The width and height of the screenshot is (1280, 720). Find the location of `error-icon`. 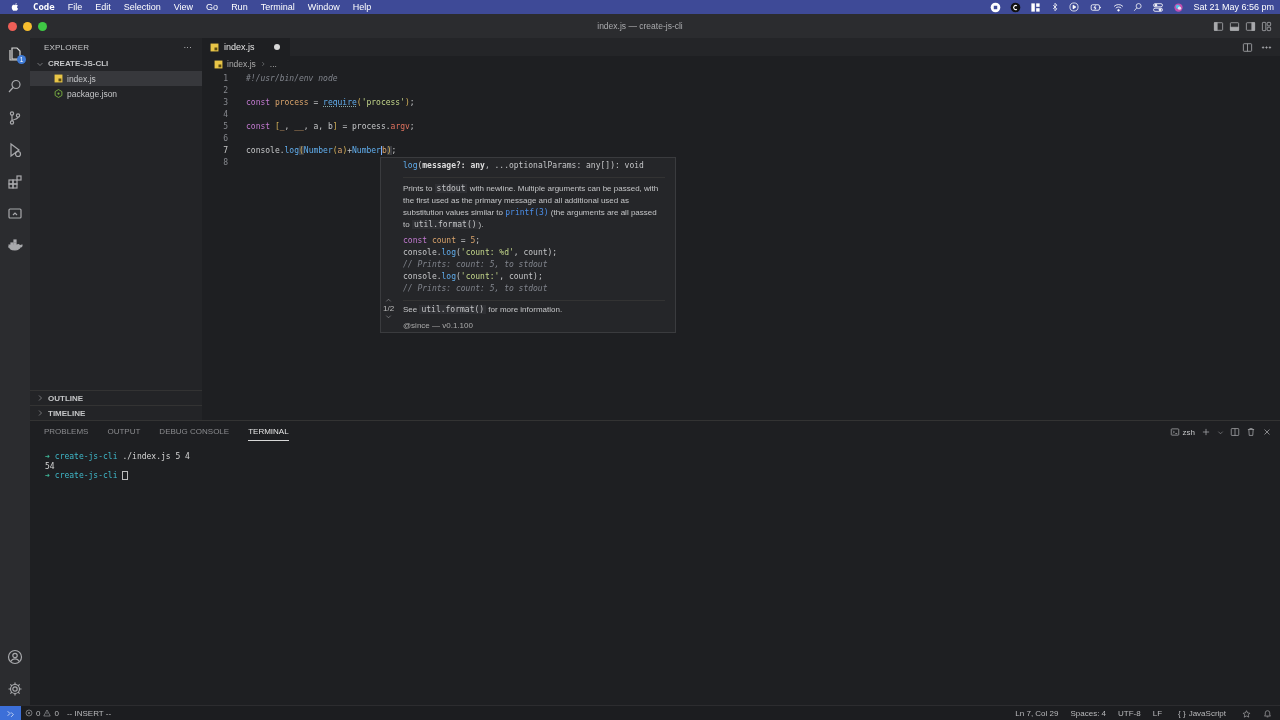

error-icon is located at coordinates (29, 713).